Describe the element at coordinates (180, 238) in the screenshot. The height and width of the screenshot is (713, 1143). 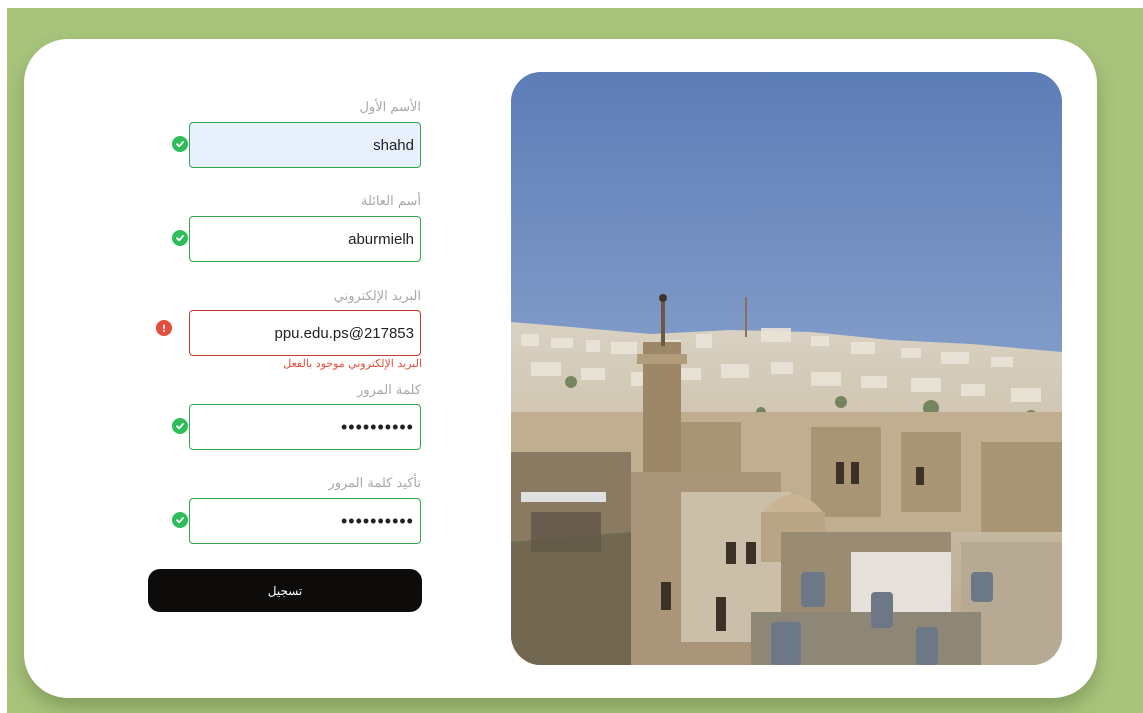
I see `last-name-valid-icon` at that location.